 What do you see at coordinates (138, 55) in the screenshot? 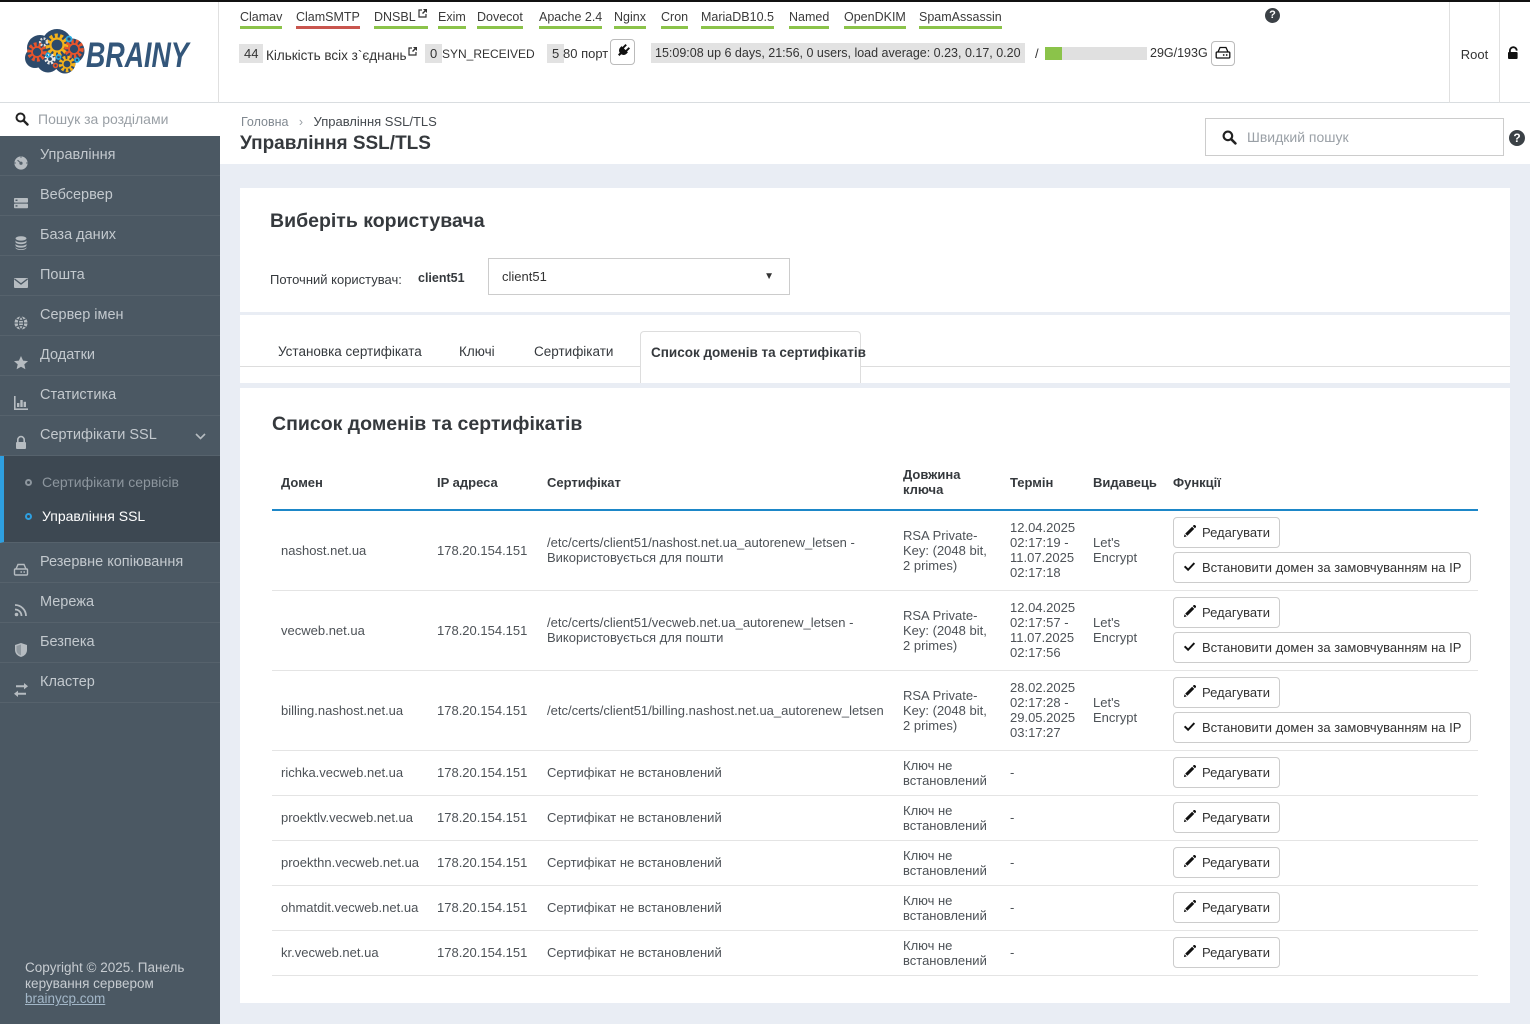
I see `svg-text: BRAINY` at bounding box center [138, 55].